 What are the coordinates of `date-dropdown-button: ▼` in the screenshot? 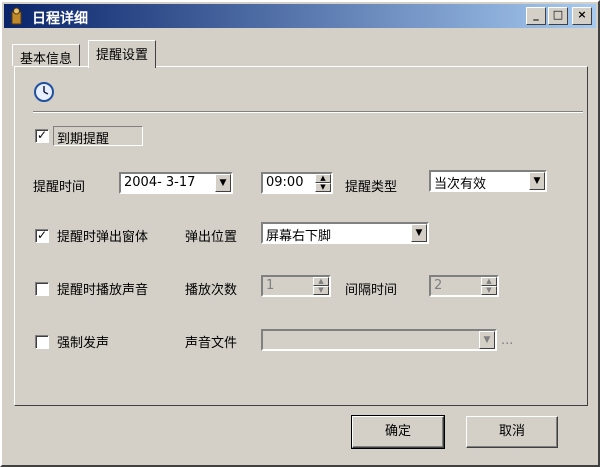 It's located at (223, 183).